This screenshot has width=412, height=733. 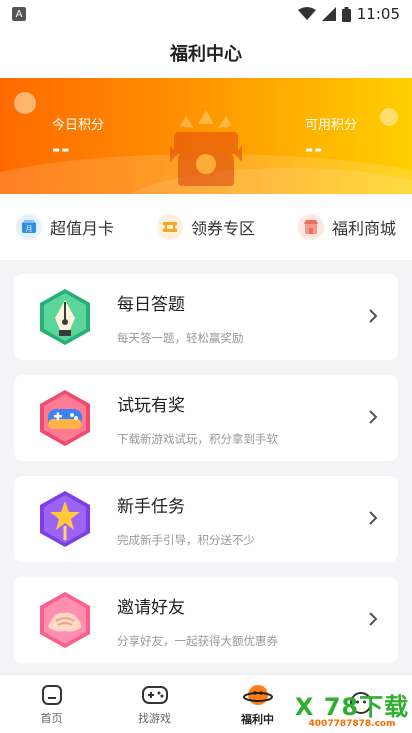 What do you see at coordinates (65, 620) in the screenshot?
I see `handshake-icon` at bounding box center [65, 620].